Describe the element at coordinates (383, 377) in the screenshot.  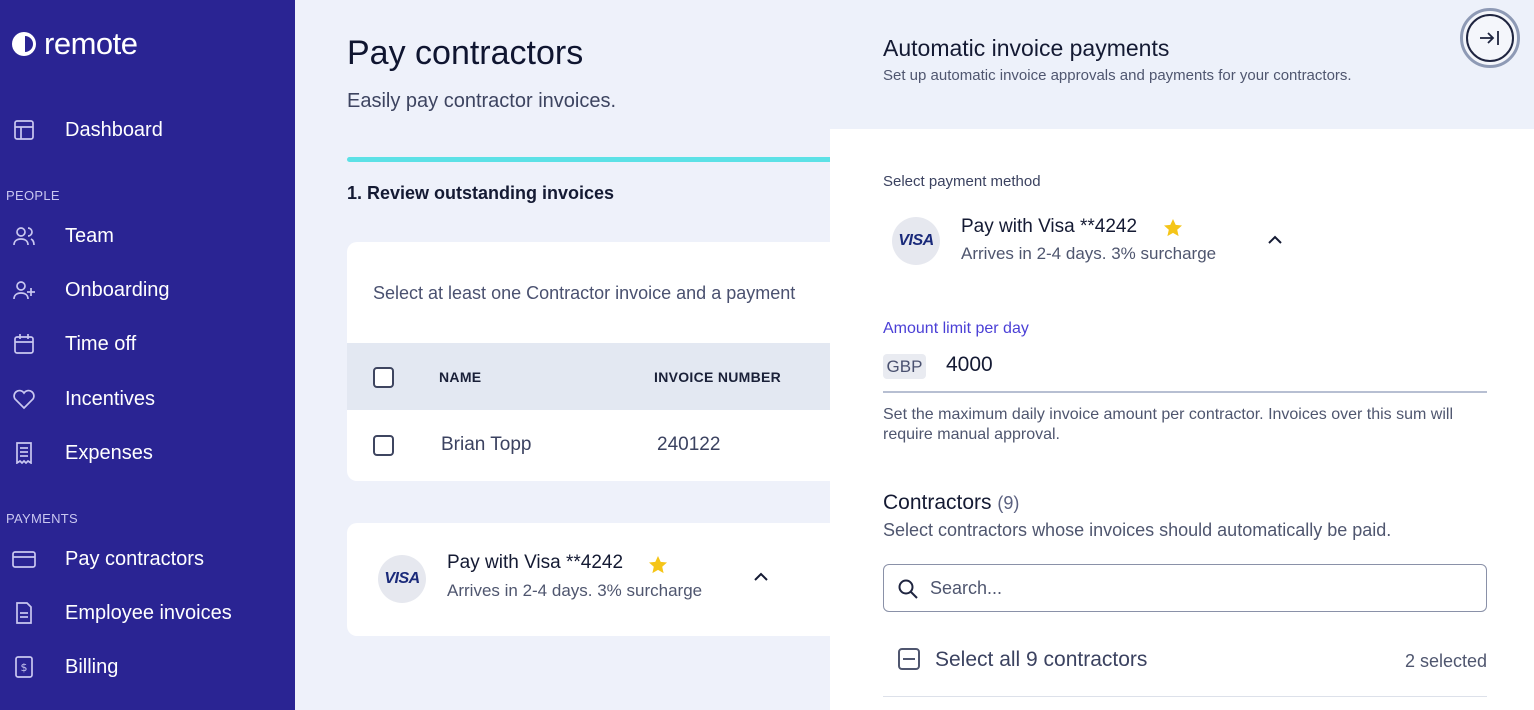
I see `select-all-invoices-checkbox` at that location.